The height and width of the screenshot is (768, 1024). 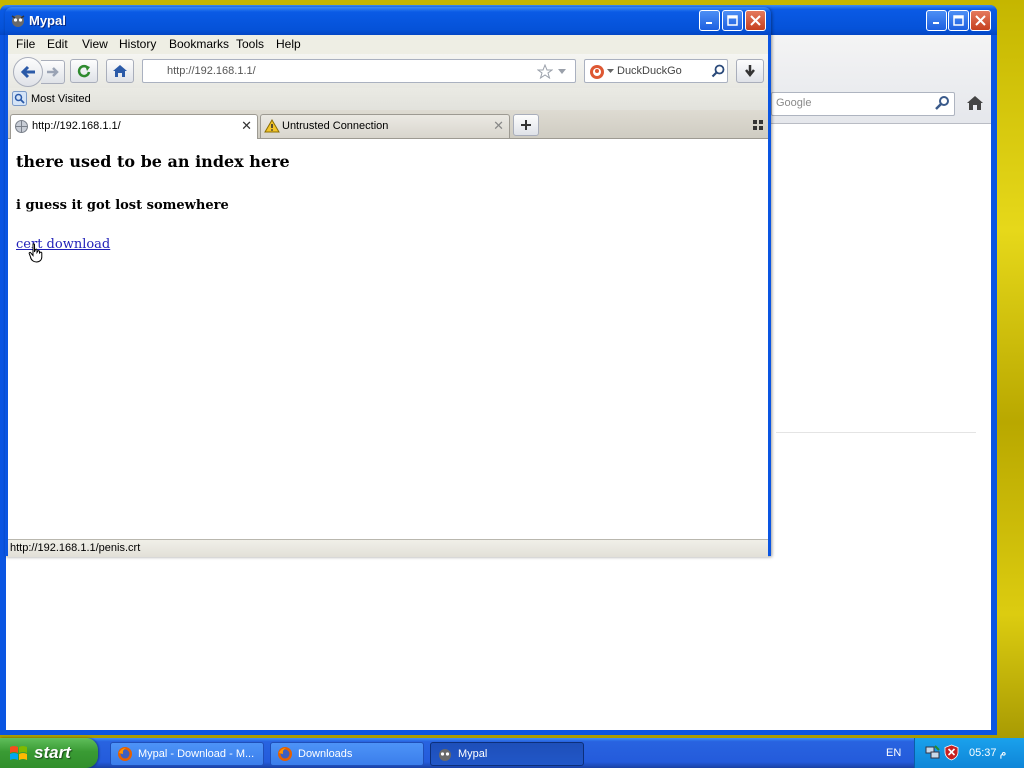 What do you see at coordinates (18, 753) in the screenshot?
I see `windows-logo-icon` at bounding box center [18, 753].